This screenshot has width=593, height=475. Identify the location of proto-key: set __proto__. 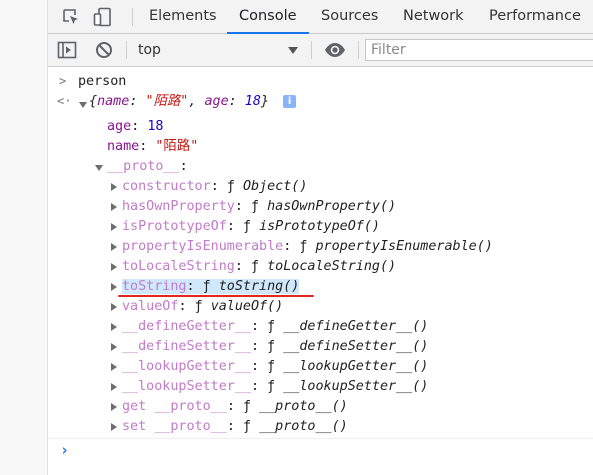
(174, 426).